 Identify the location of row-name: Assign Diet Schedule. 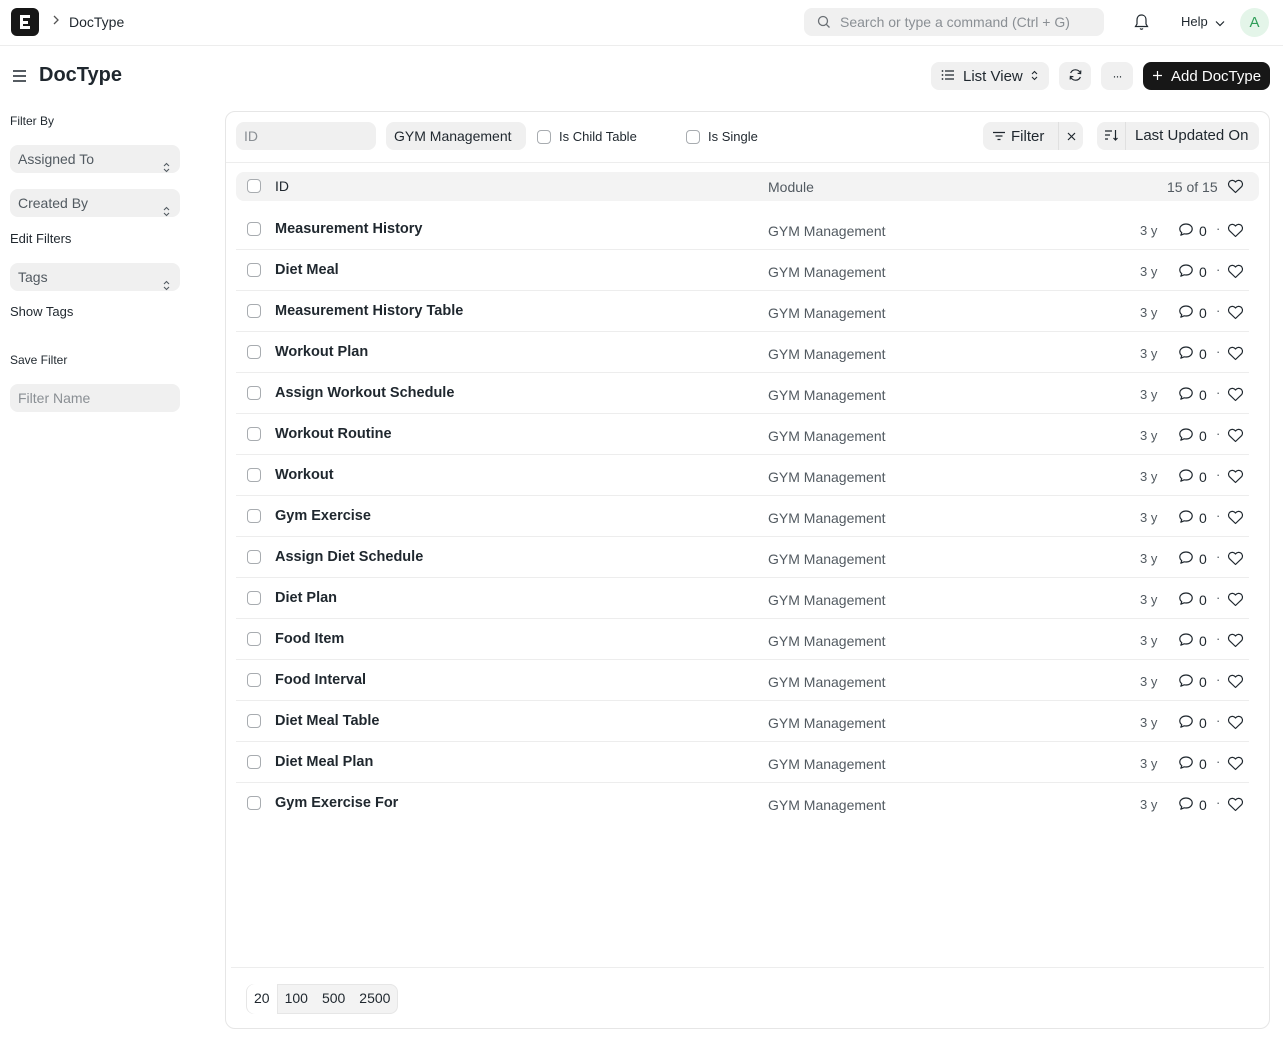
(349, 557).